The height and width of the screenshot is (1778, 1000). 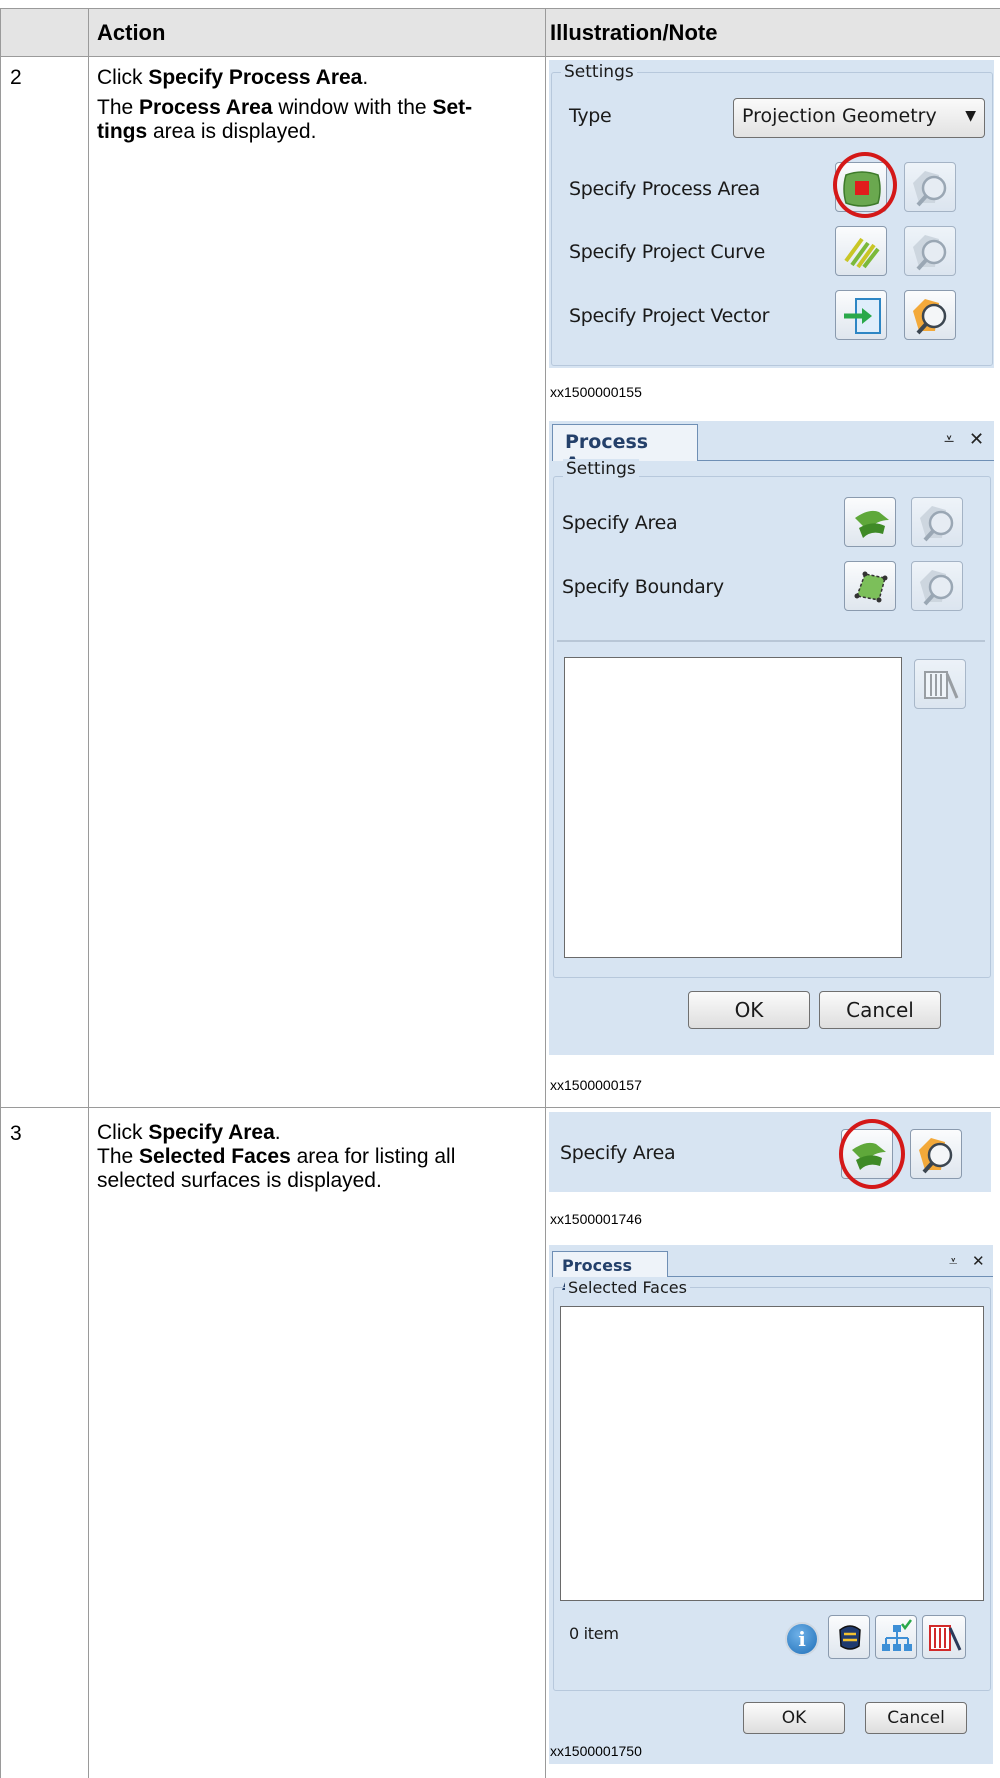 I want to click on action-text-run: window with the, so click(x=352, y=107).